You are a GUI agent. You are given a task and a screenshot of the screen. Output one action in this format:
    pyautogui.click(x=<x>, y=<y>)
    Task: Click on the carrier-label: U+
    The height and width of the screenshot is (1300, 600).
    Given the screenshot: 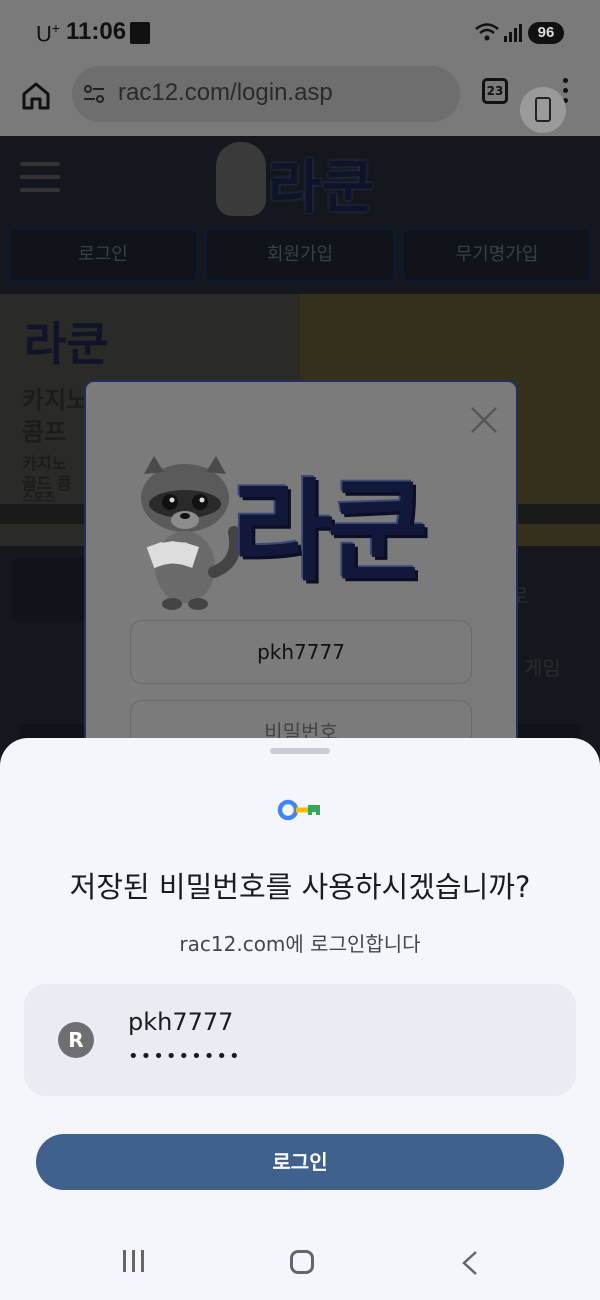 What is the action you would take?
    pyautogui.click(x=48, y=33)
    